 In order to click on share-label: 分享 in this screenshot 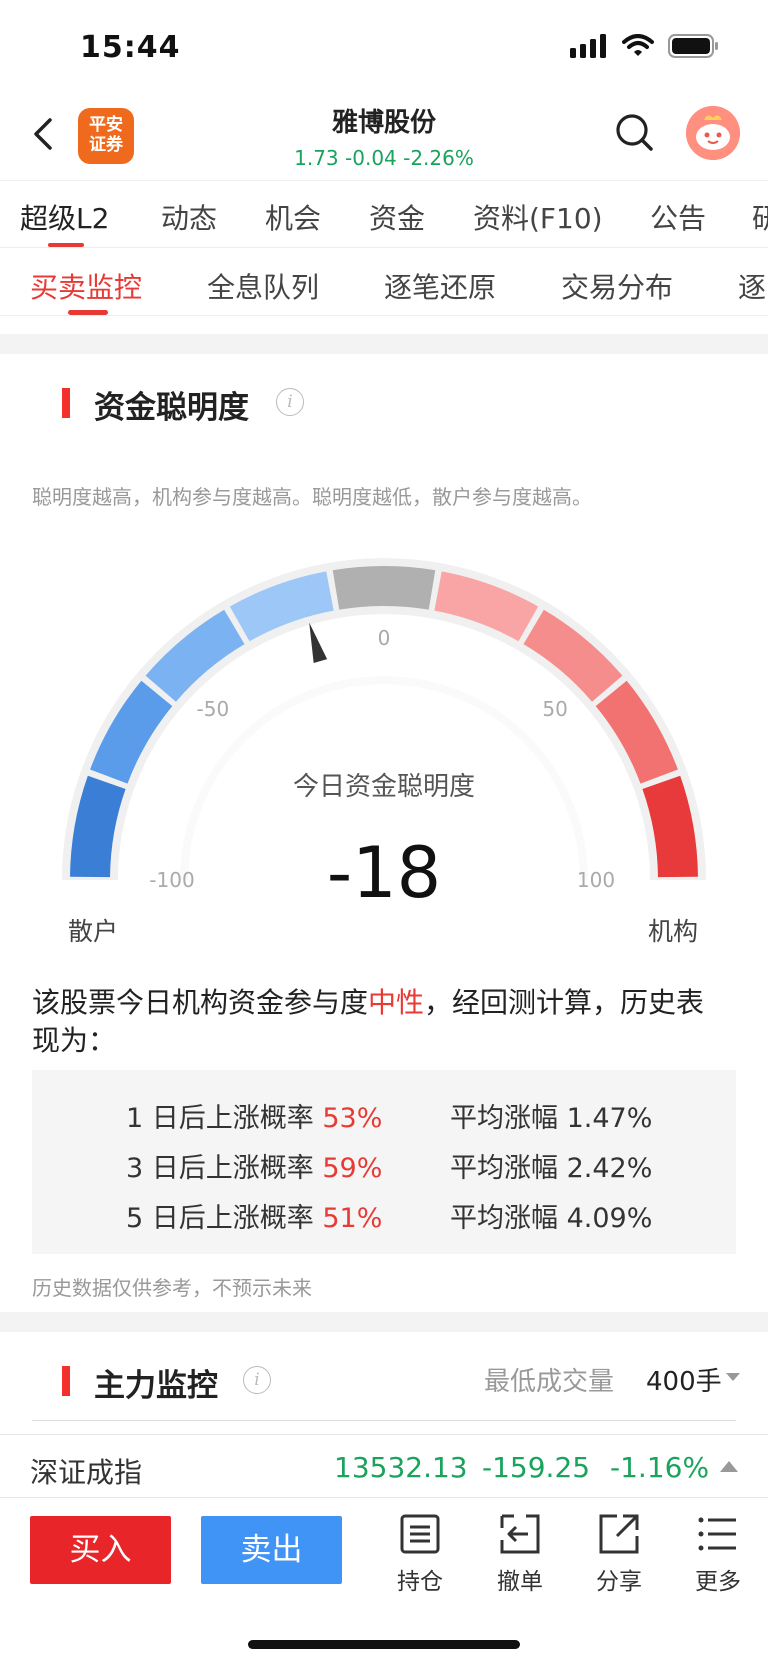, I will do `click(619, 1582)`.